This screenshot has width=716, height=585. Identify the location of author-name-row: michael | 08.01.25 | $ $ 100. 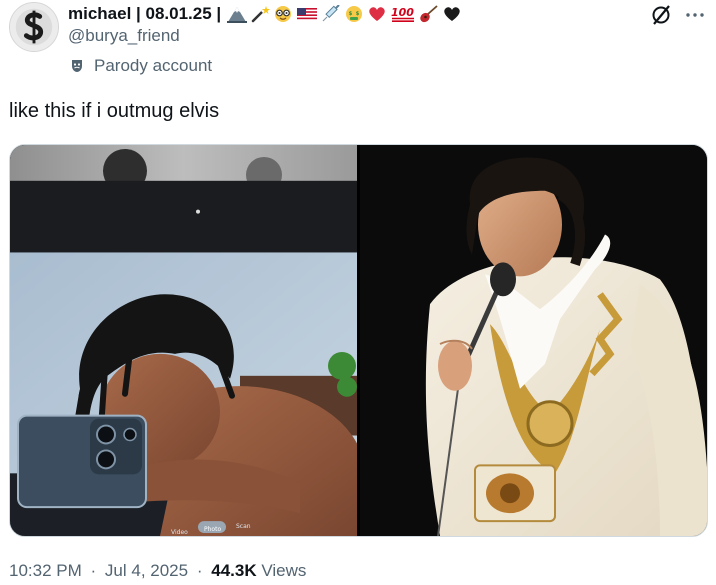
(266, 14).